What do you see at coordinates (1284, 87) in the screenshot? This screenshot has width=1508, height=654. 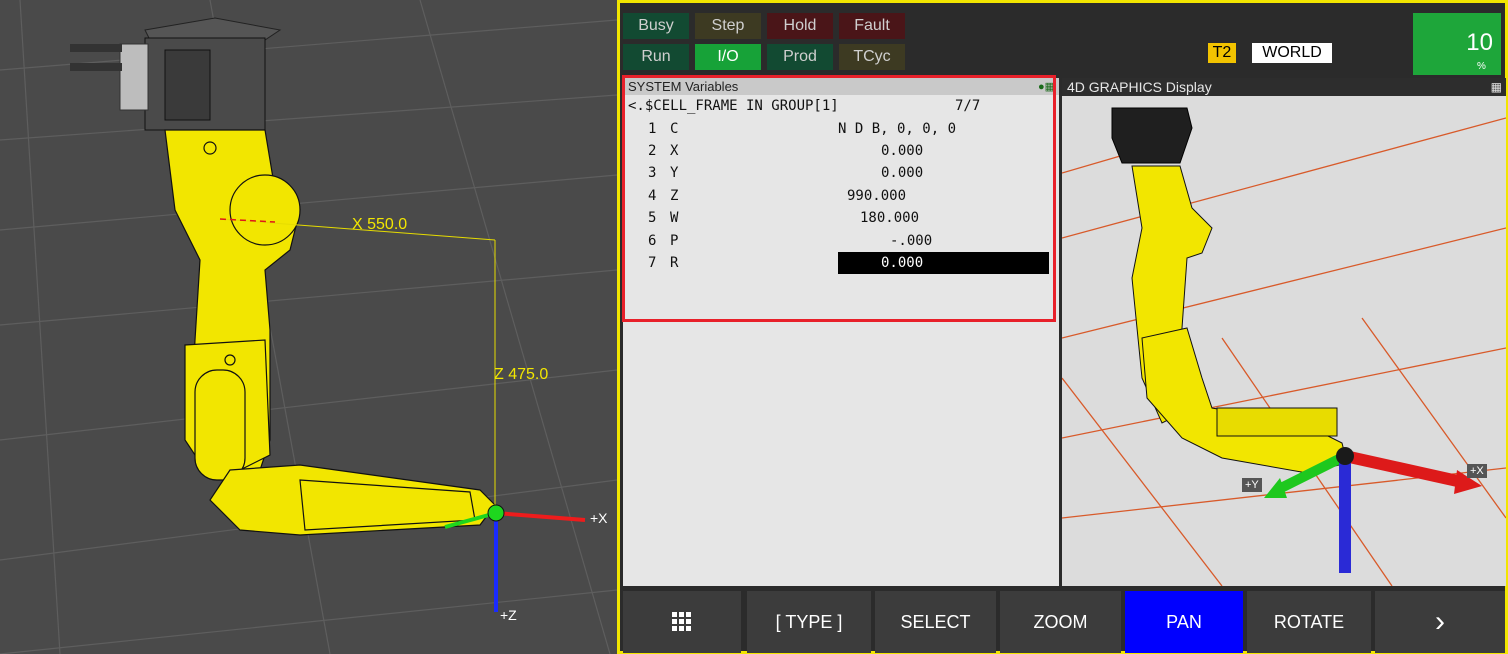 I see `graphics-header: 4D GRAPHICS Display ▦` at bounding box center [1284, 87].